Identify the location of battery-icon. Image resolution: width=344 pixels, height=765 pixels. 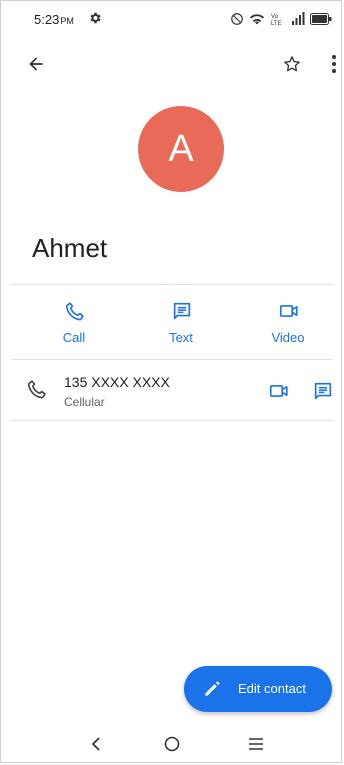
(321, 19).